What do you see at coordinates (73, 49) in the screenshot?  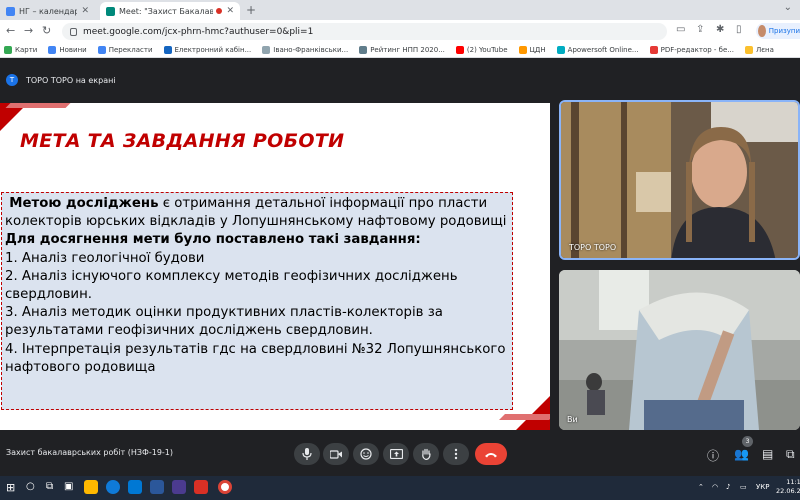 I see `bookmark-label: Новини` at bounding box center [73, 49].